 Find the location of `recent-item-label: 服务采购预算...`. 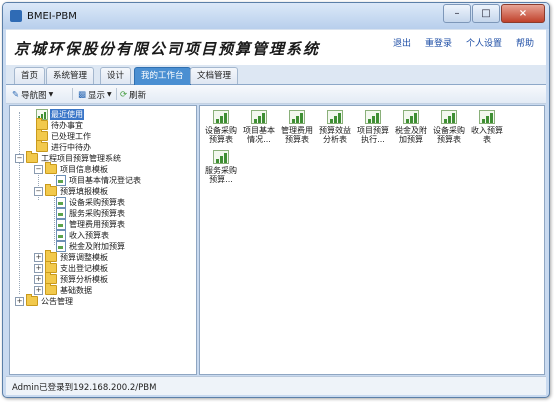

recent-item-label: 服务采购预算... is located at coordinates (221, 175).